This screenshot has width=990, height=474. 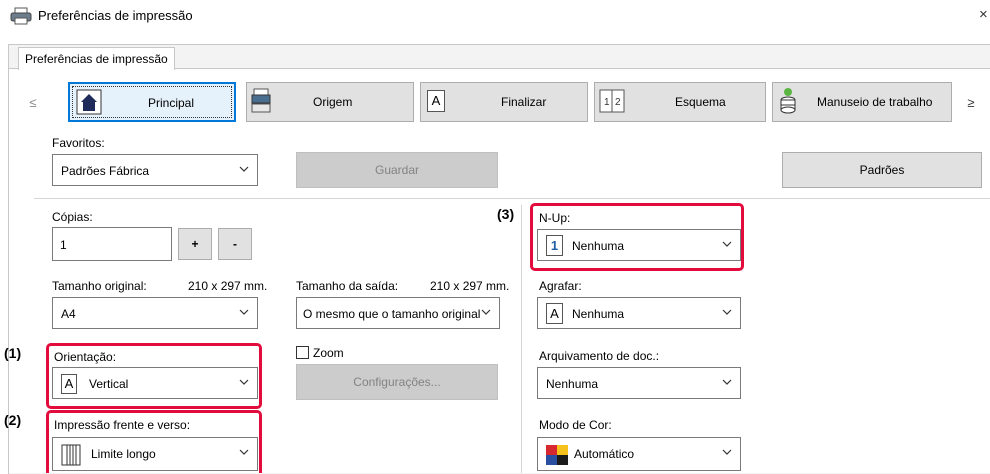 I want to click on nav-manuseio-label: Manuseio de trabalho, so click(x=875, y=102).